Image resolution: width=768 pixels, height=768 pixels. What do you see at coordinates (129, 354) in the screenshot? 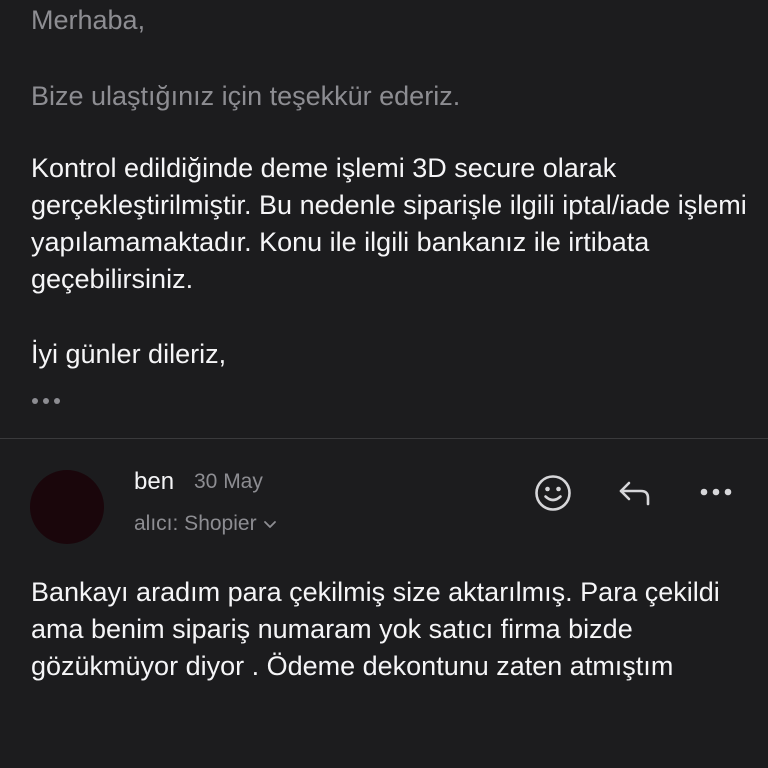
I see `previous-closing: İyi günler dileriz,` at bounding box center [129, 354].